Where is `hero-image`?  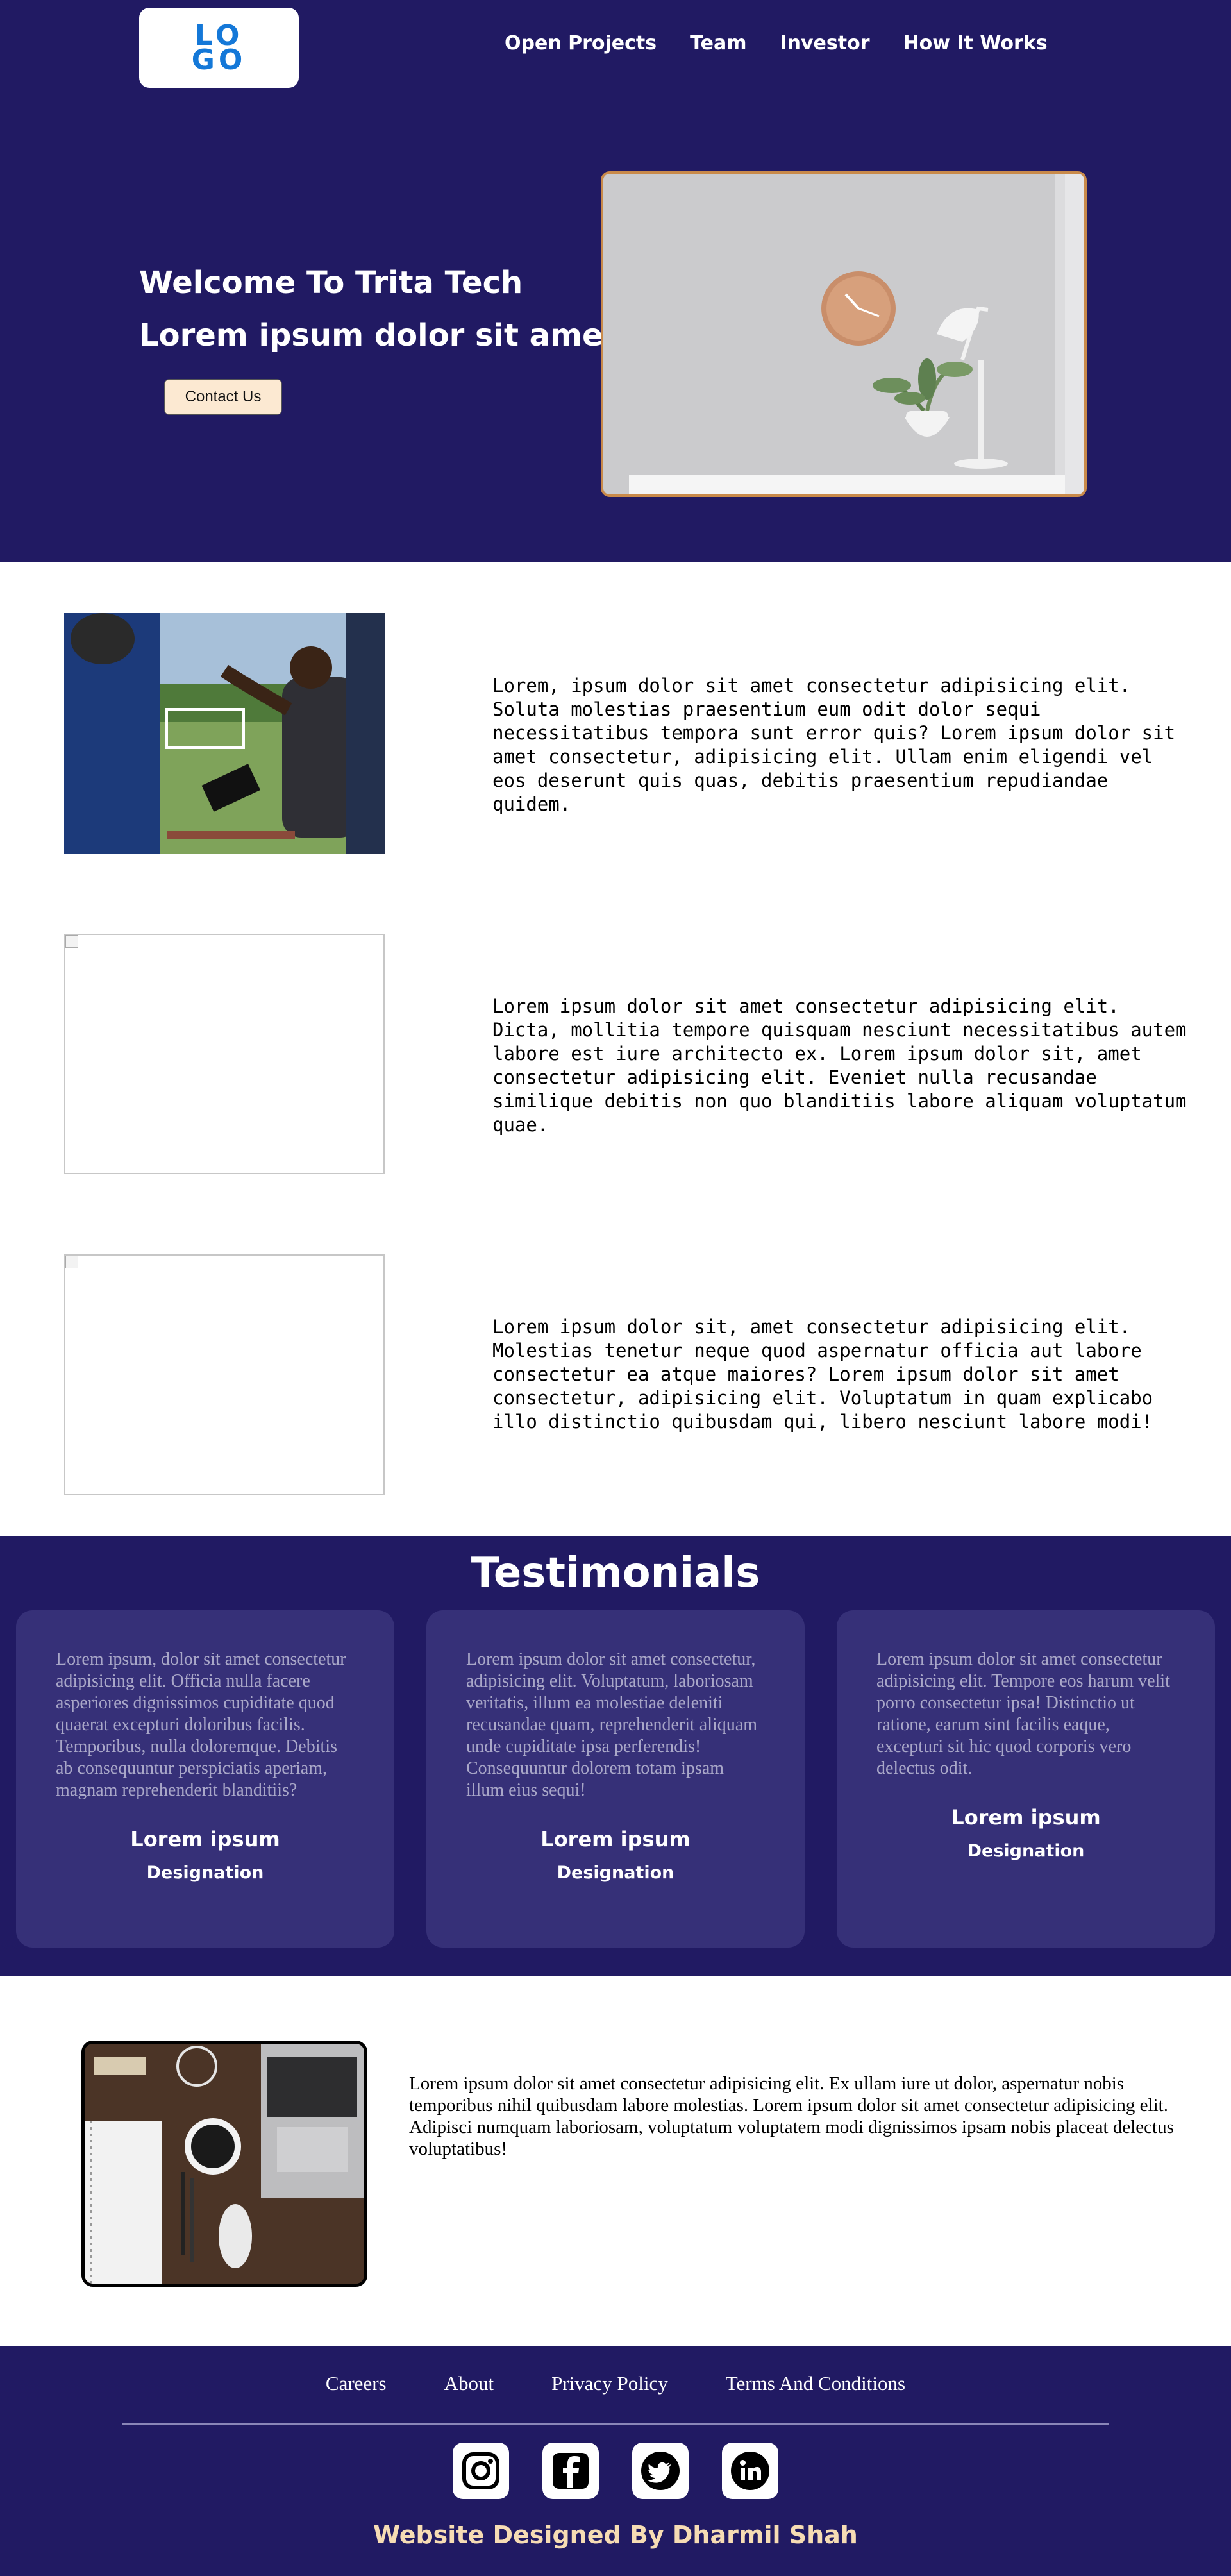 hero-image is located at coordinates (844, 334).